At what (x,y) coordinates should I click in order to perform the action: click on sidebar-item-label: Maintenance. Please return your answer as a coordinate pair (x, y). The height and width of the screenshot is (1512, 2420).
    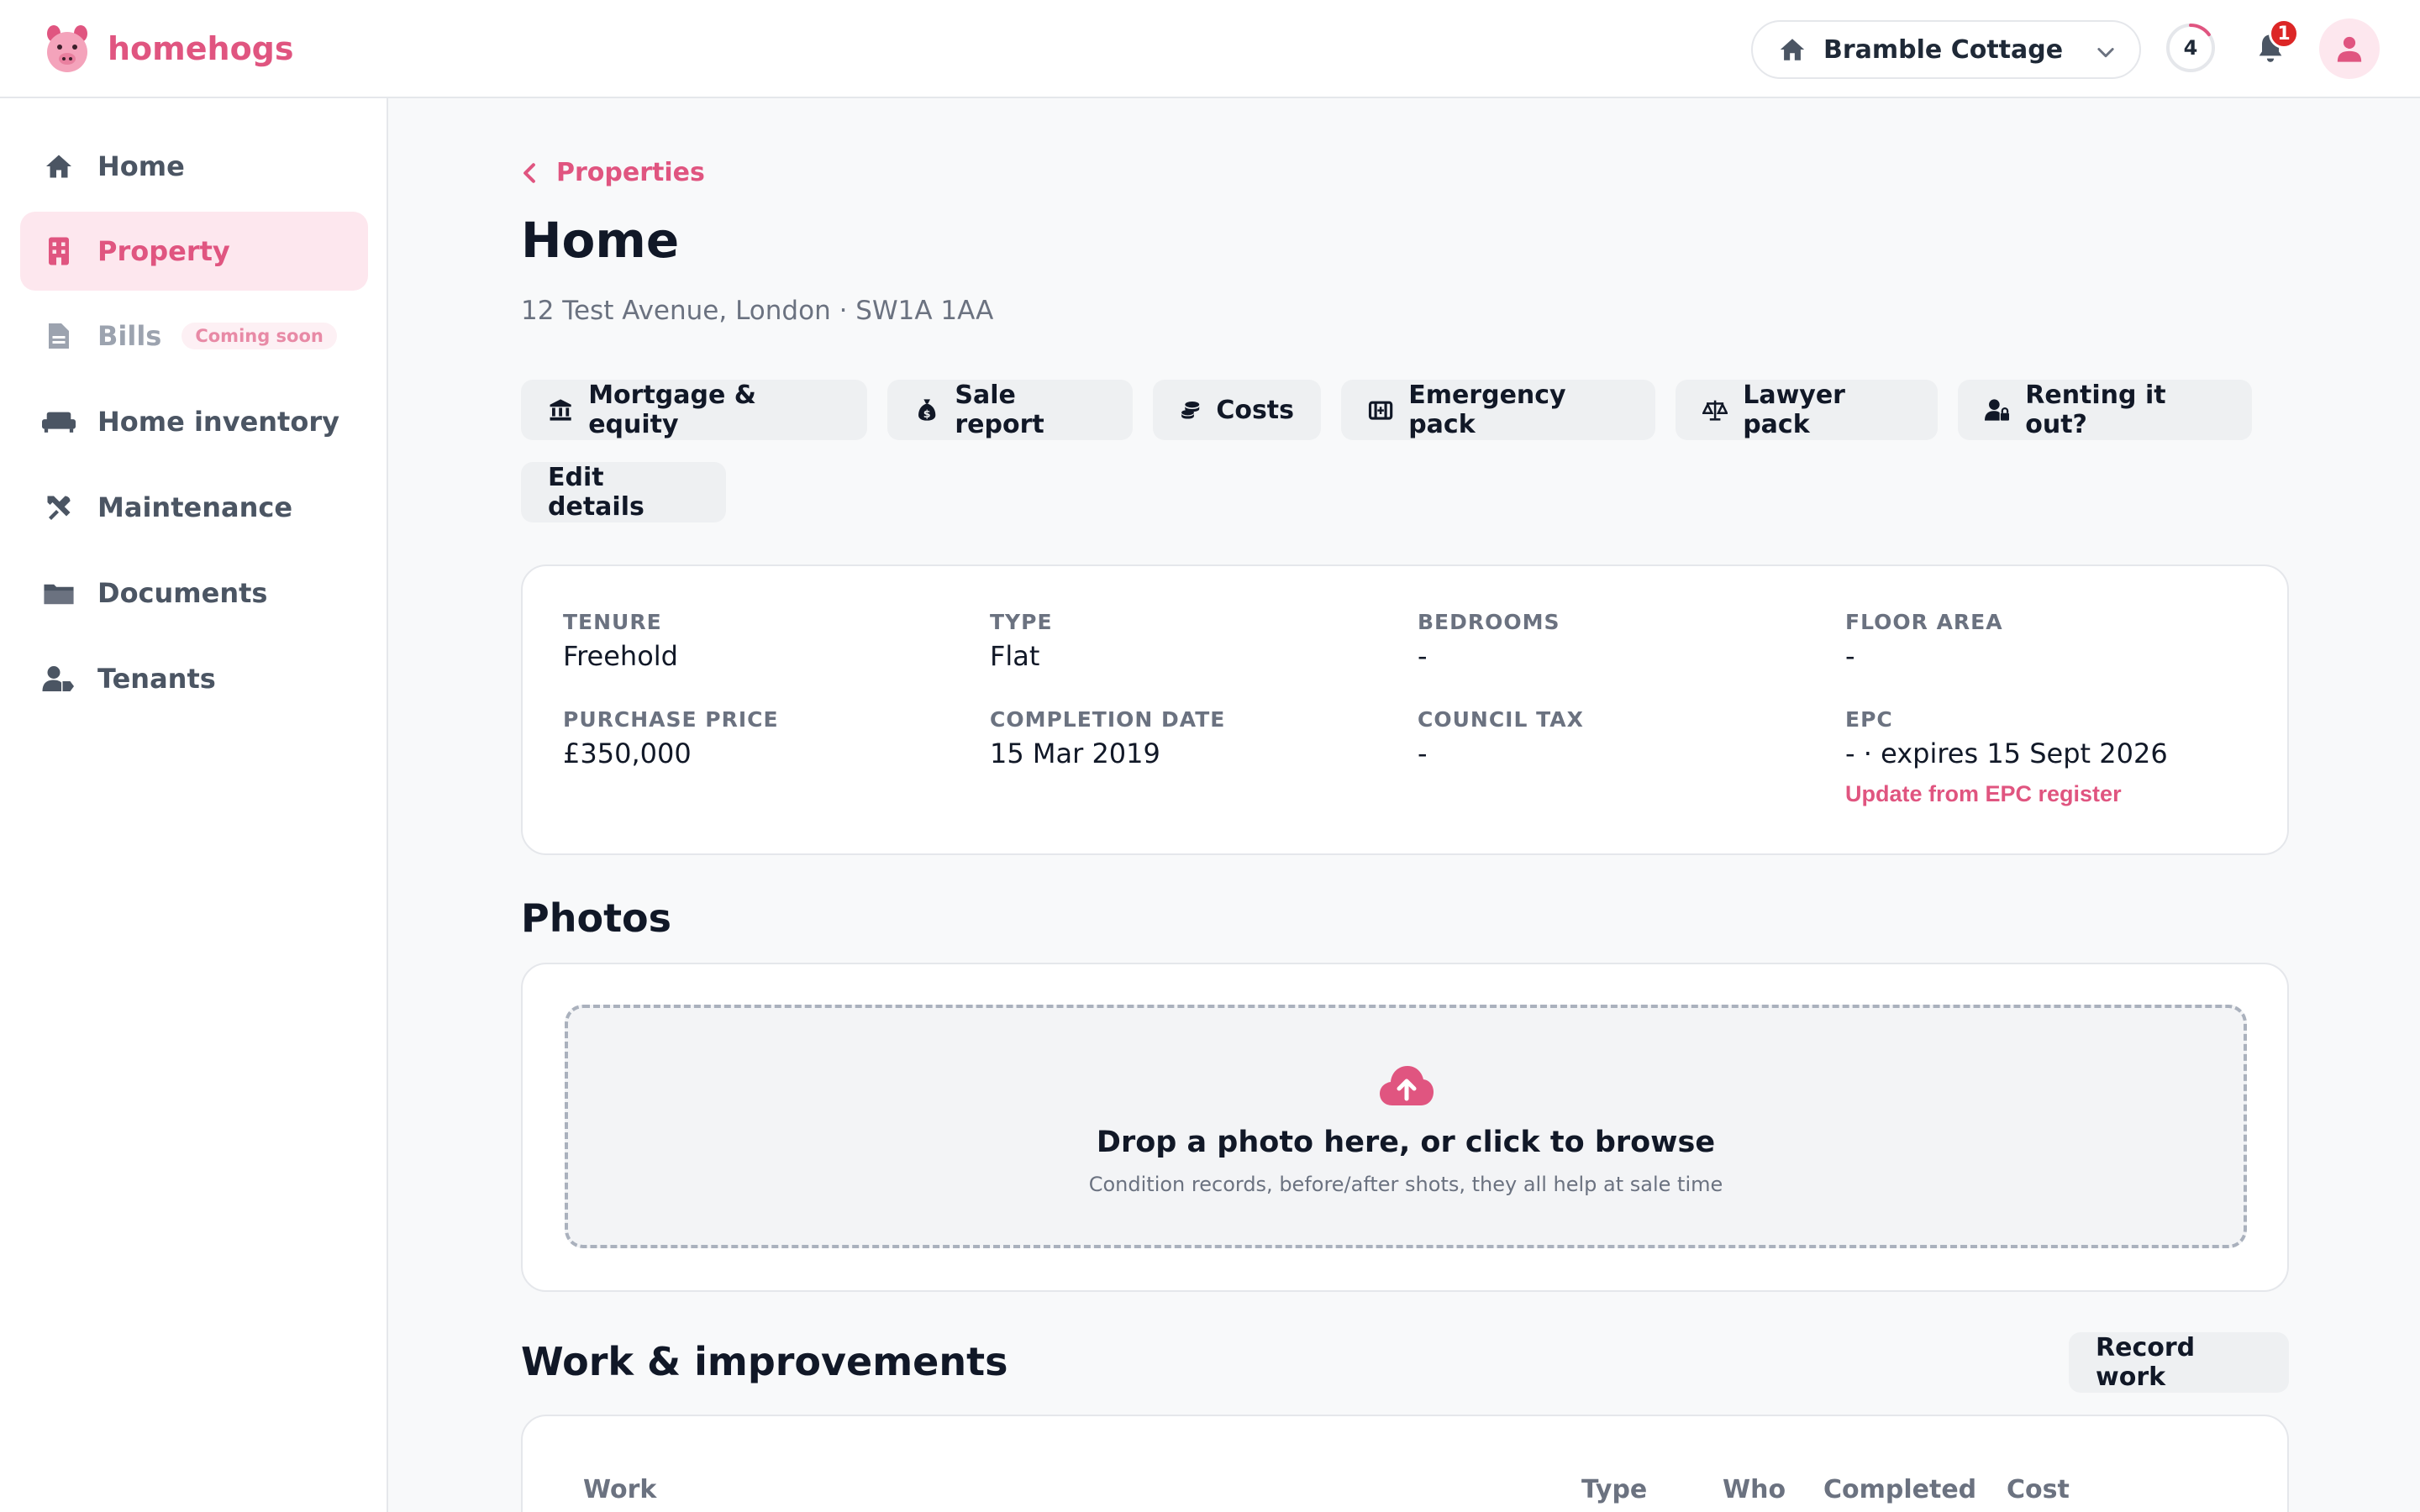
    Looking at the image, I should click on (195, 507).